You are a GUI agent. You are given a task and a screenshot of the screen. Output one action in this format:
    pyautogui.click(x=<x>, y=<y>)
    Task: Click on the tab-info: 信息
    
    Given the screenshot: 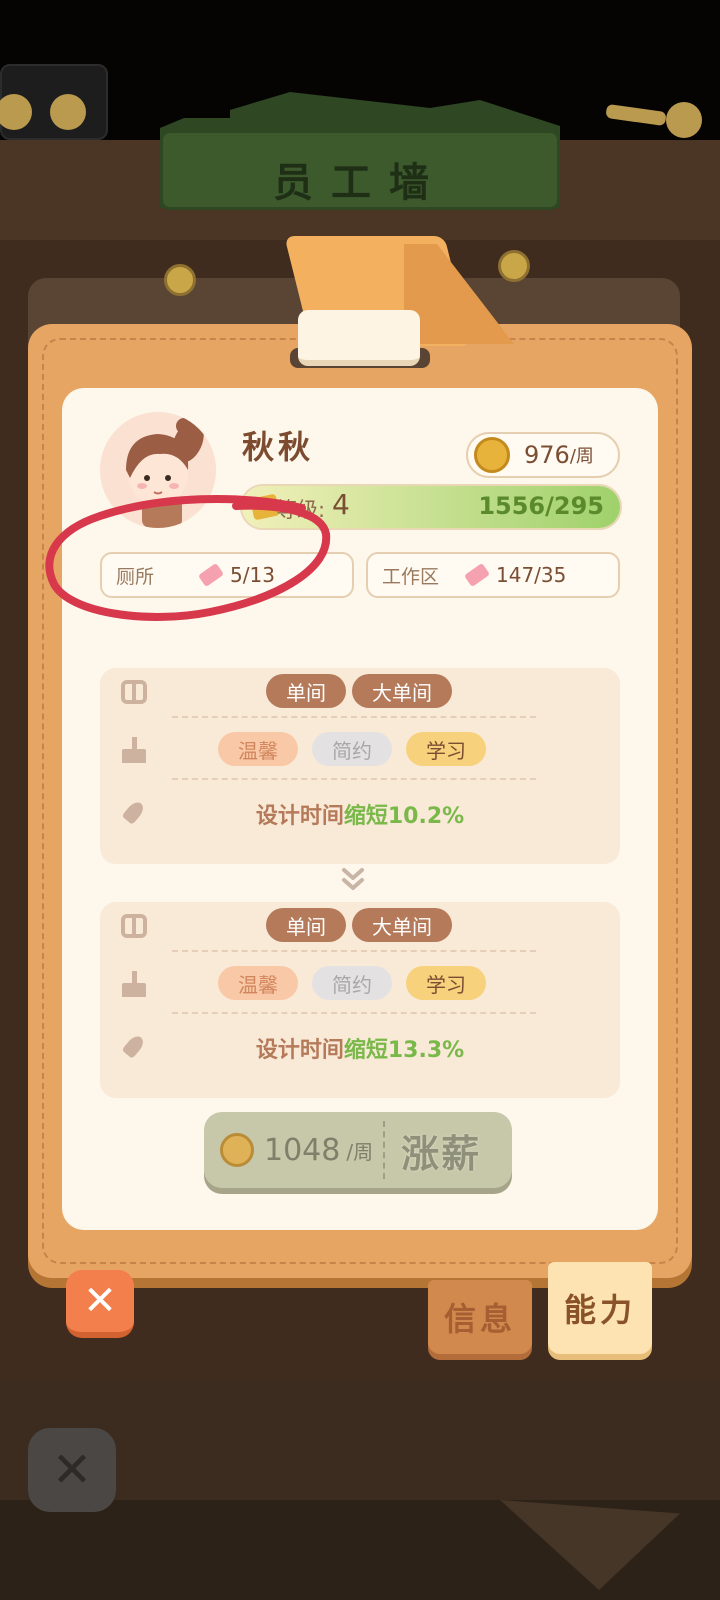 What is the action you would take?
    pyautogui.click(x=480, y=1317)
    